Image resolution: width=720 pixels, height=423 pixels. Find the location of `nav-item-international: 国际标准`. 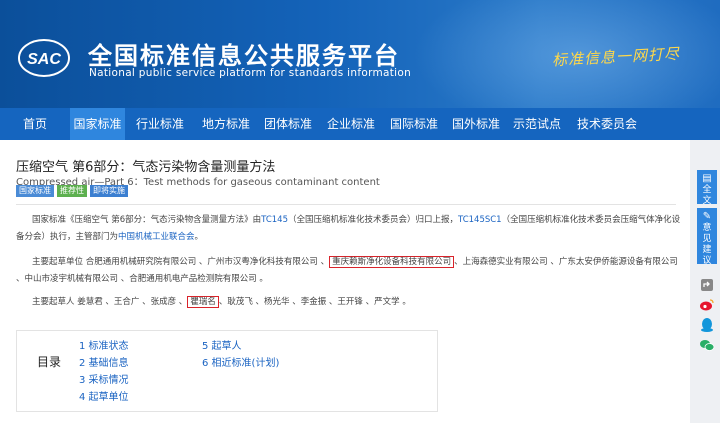

nav-item-international: 国际标准 is located at coordinates (414, 124).